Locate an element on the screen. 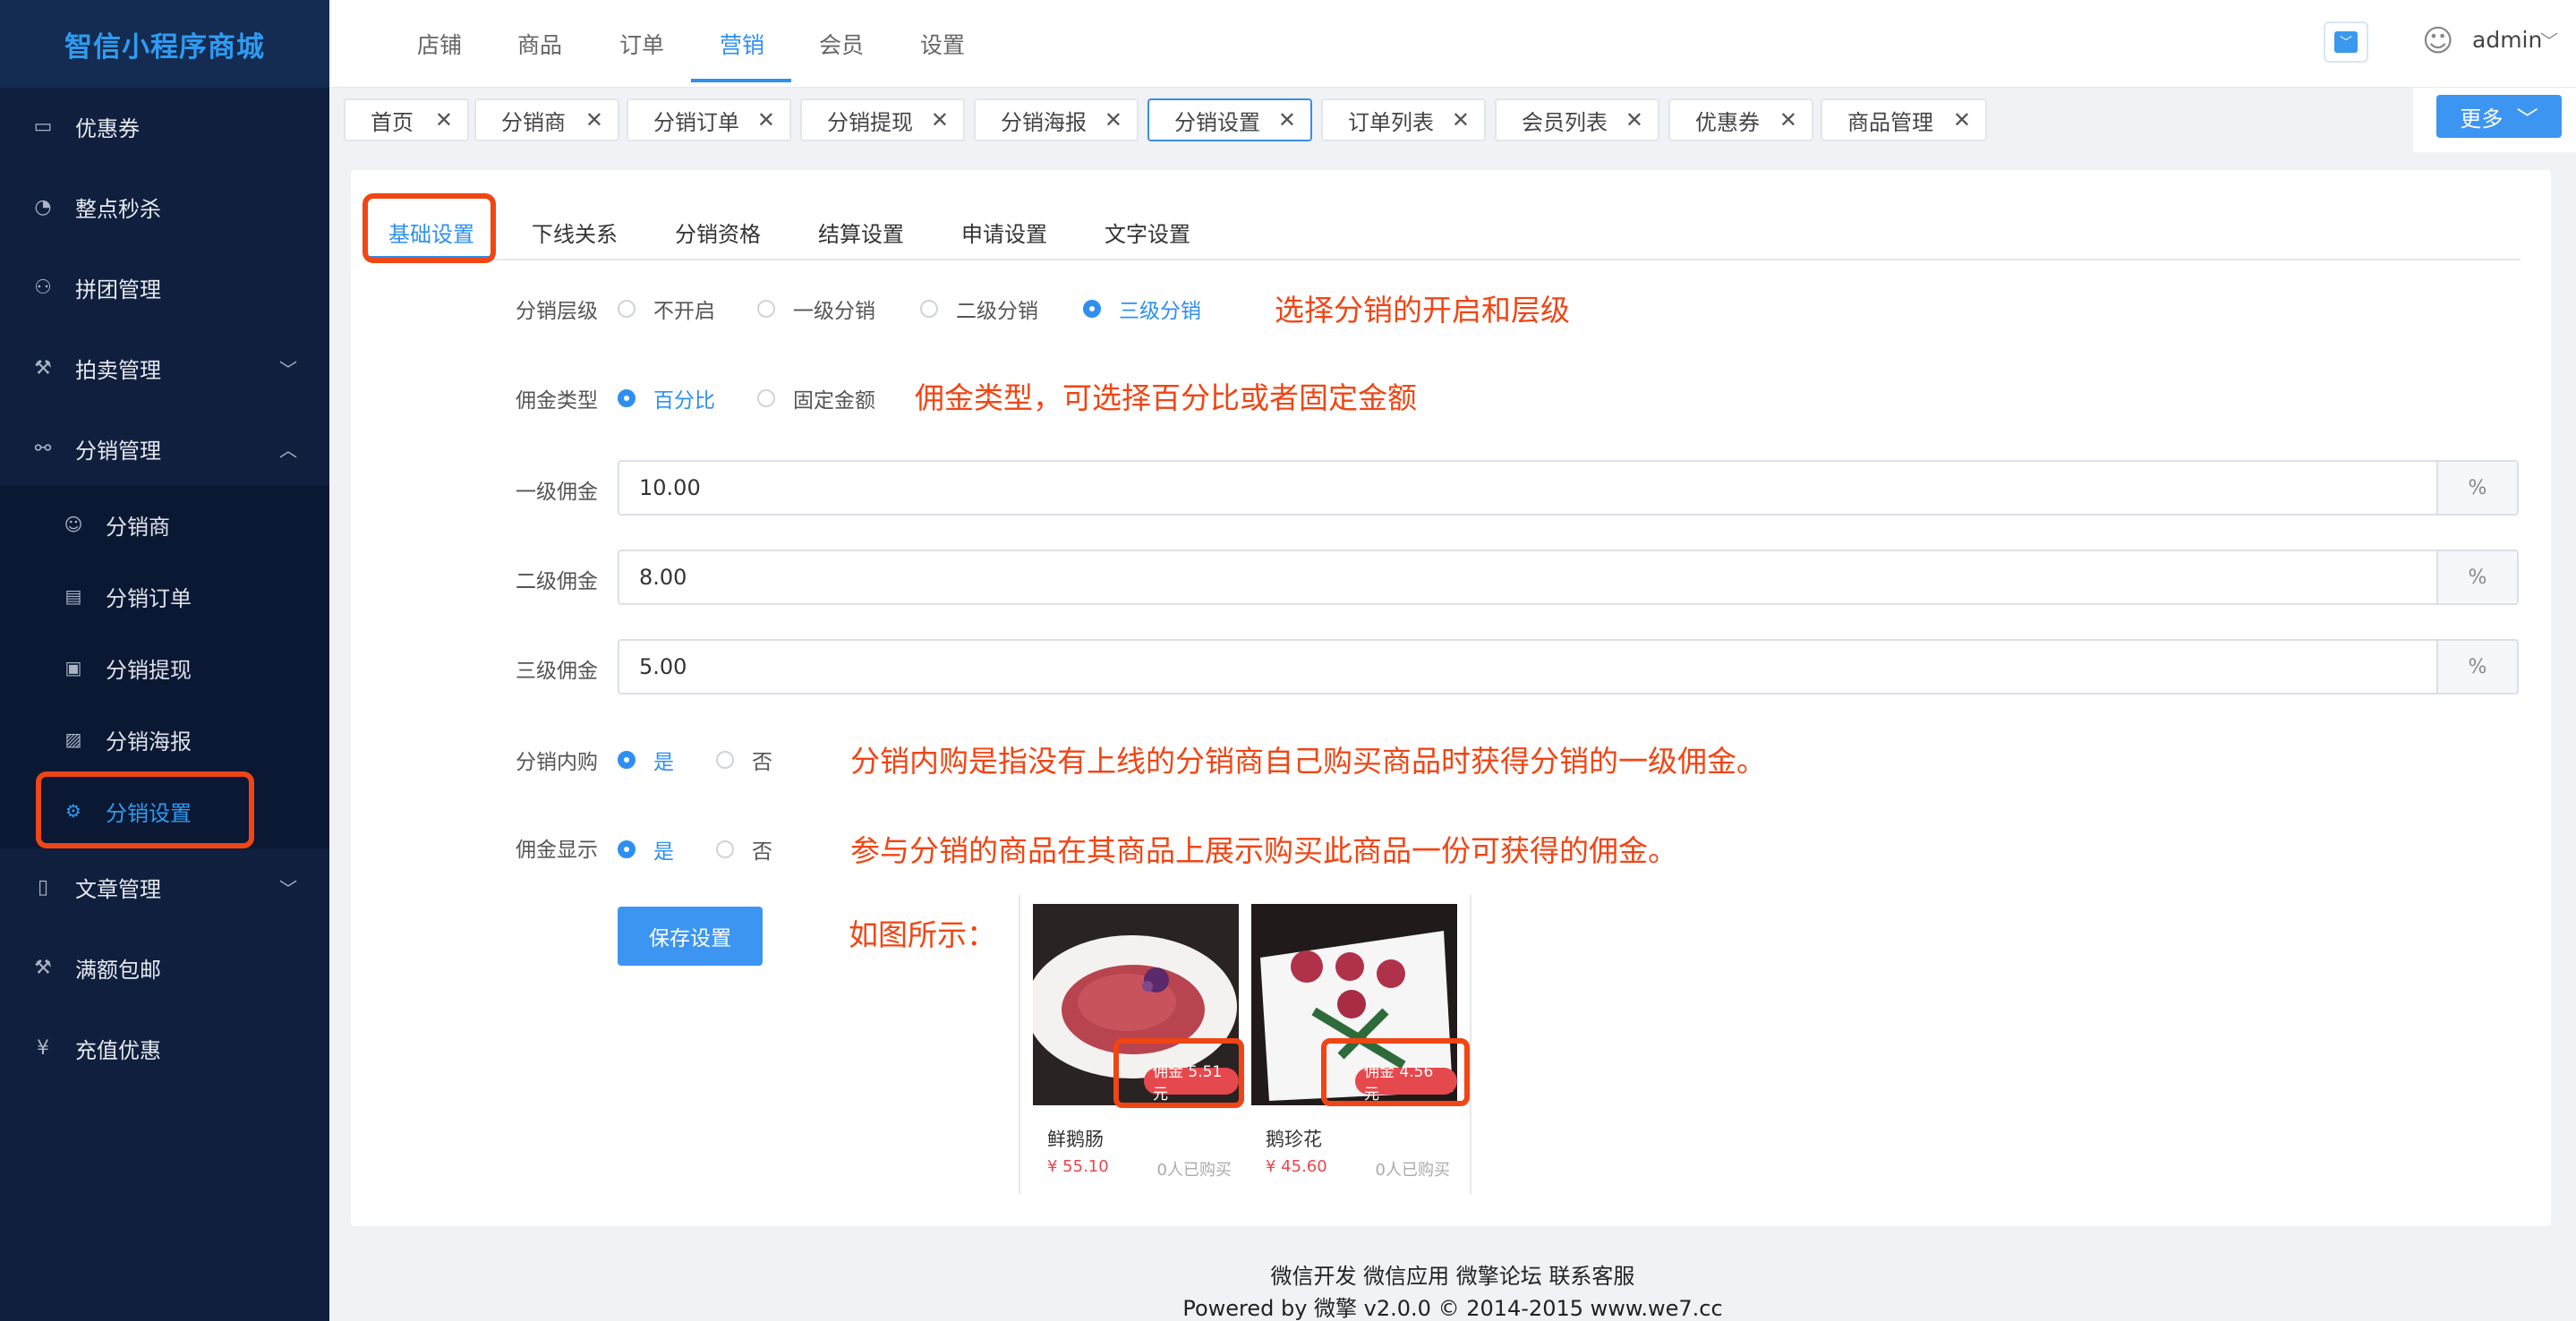 This screenshot has width=2576, height=1321. sidebar-sub-distributor: ☺ 分销商 is located at coordinates (164, 524).